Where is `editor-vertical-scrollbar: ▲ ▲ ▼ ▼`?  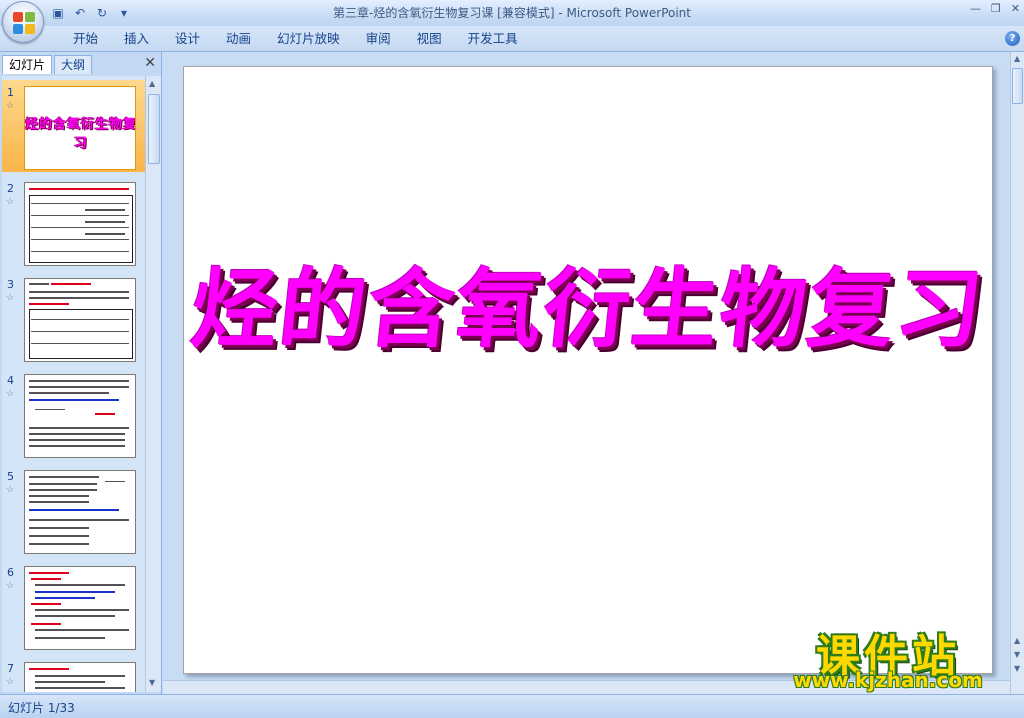 editor-vertical-scrollbar: ▲ ▲ ▼ ▼ is located at coordinates (1017, 373).